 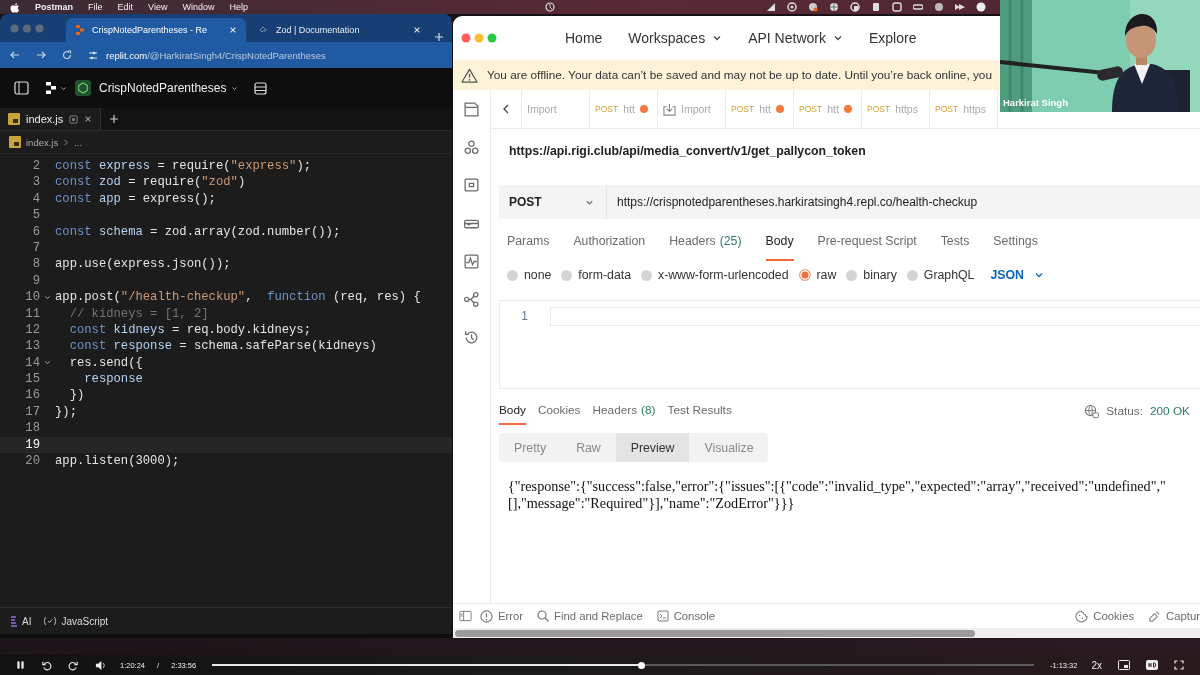 I want to click on flows-icon, so click(x=471, y=299).